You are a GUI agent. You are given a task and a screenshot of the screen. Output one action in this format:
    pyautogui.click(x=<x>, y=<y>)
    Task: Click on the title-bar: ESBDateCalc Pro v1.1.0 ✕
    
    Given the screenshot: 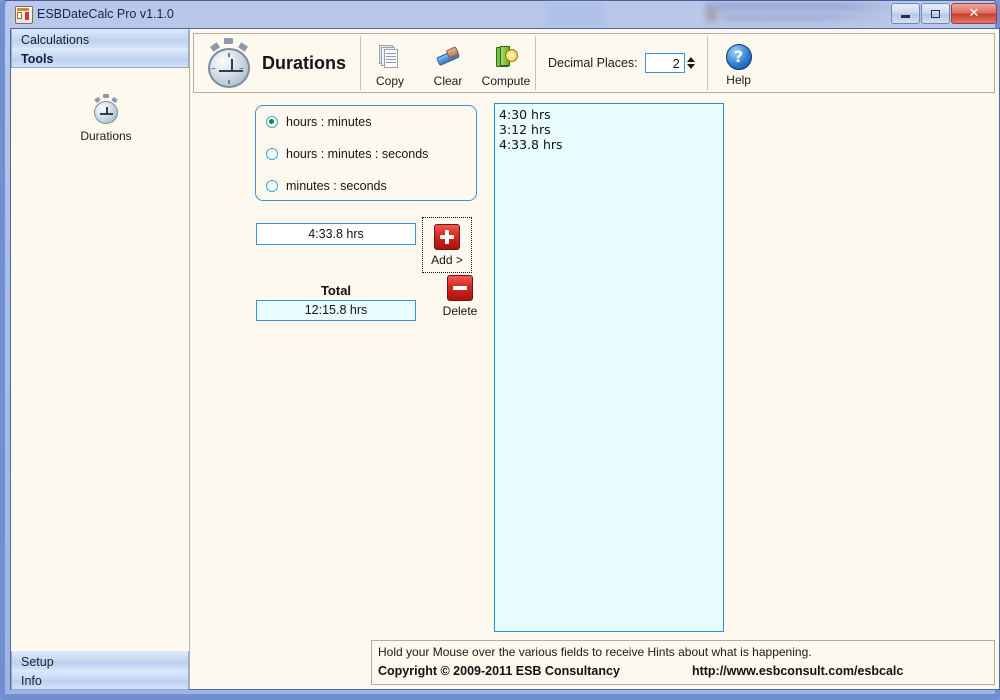 What is the action you would take?
    pyautogui.click(x=502, y=14)
    